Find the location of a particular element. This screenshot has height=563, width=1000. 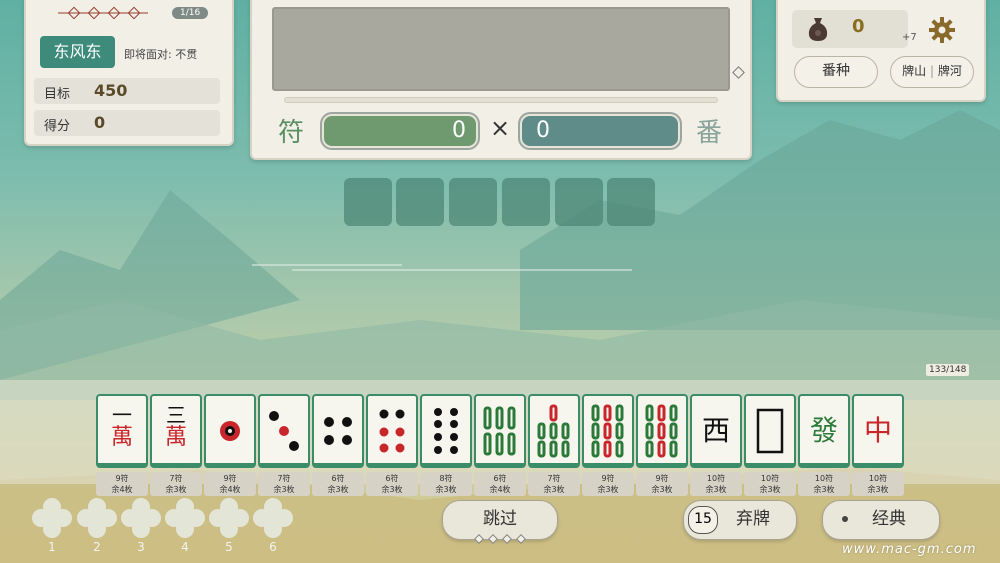

man-number: 三 is located at coordinates (176, 415).